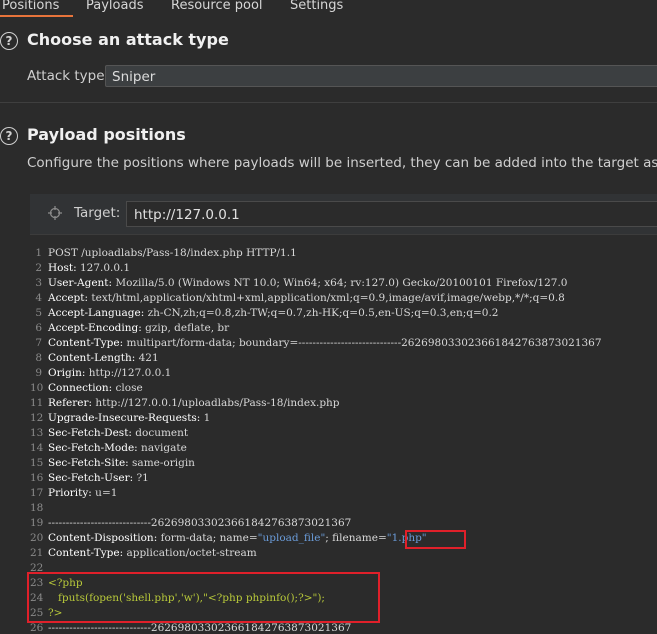  I want to click on tab-resource-pool: Resource pool, so click(217, 8).